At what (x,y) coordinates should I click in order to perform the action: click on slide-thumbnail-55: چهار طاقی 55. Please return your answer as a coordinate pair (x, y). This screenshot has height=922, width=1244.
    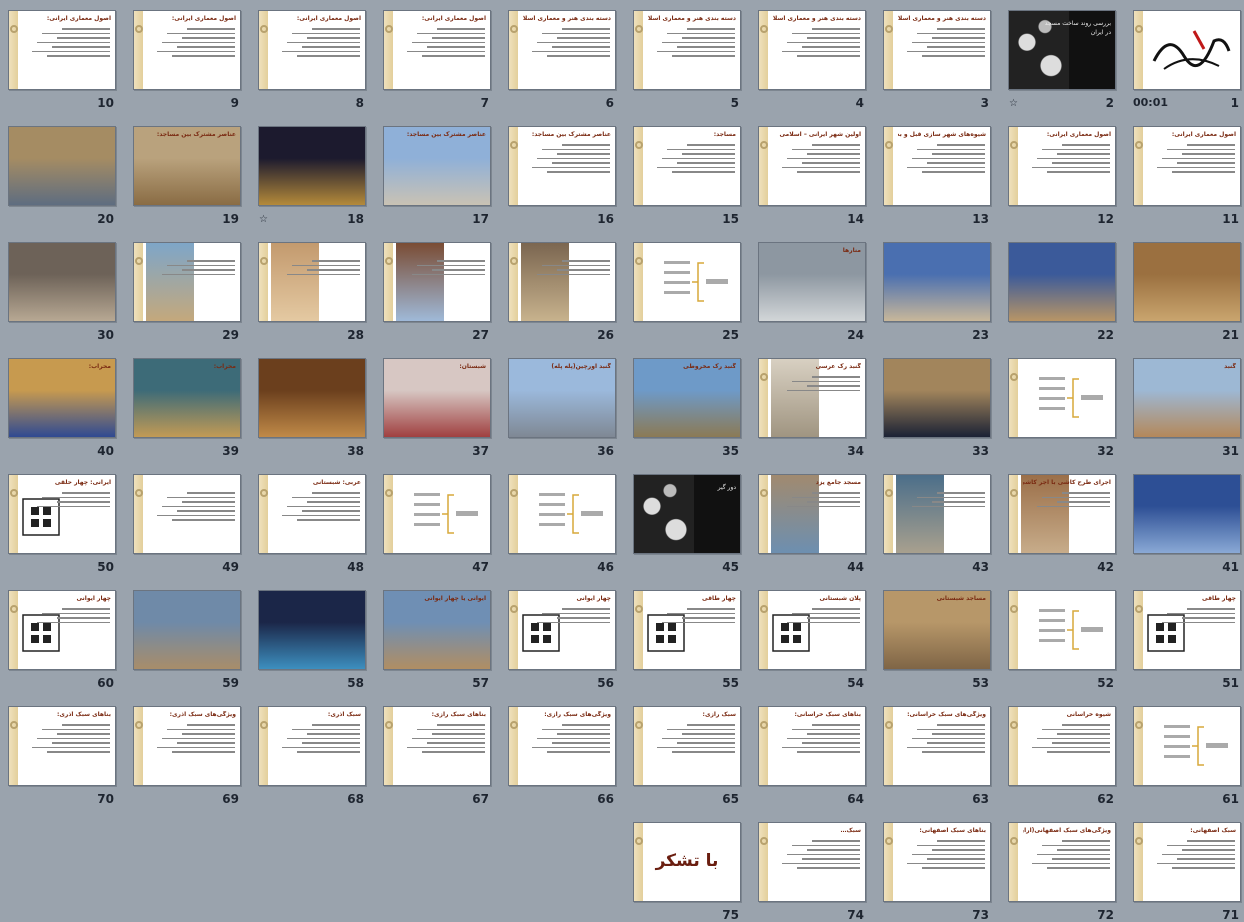
    Looking at the image, I should click on (687, 640).